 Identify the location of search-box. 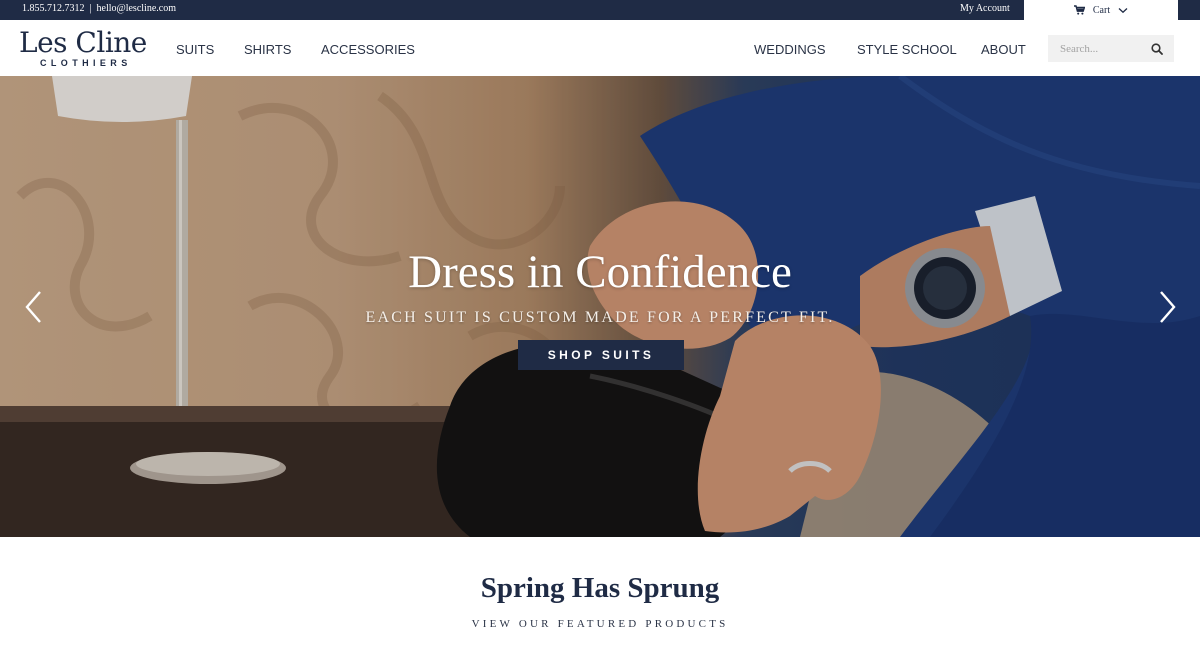
(1111, 48).